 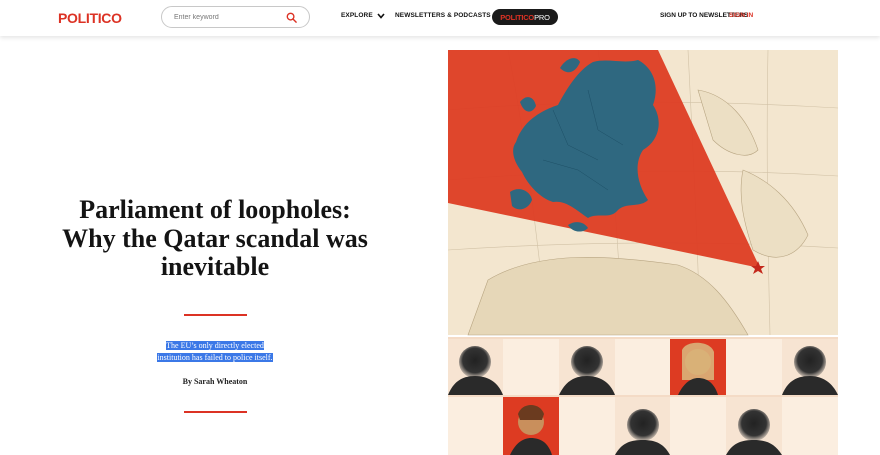 I want to click on search-input, so click(x=229, y=17).